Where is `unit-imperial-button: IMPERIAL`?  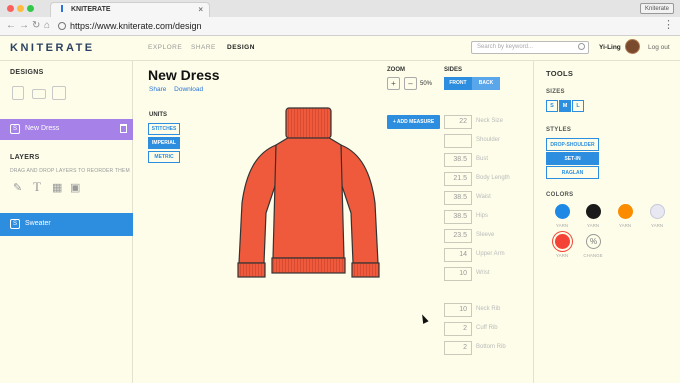 unit-imperial-button: IMPERIAL is located at coordinates (164, 143).